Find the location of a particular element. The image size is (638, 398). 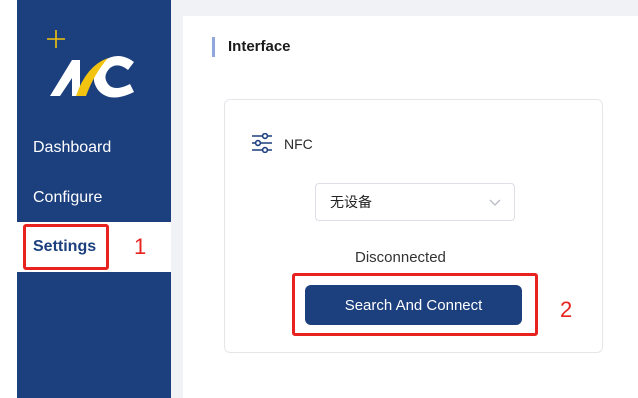

annotation-number-1: 1 is located at coordinates (140, 246).